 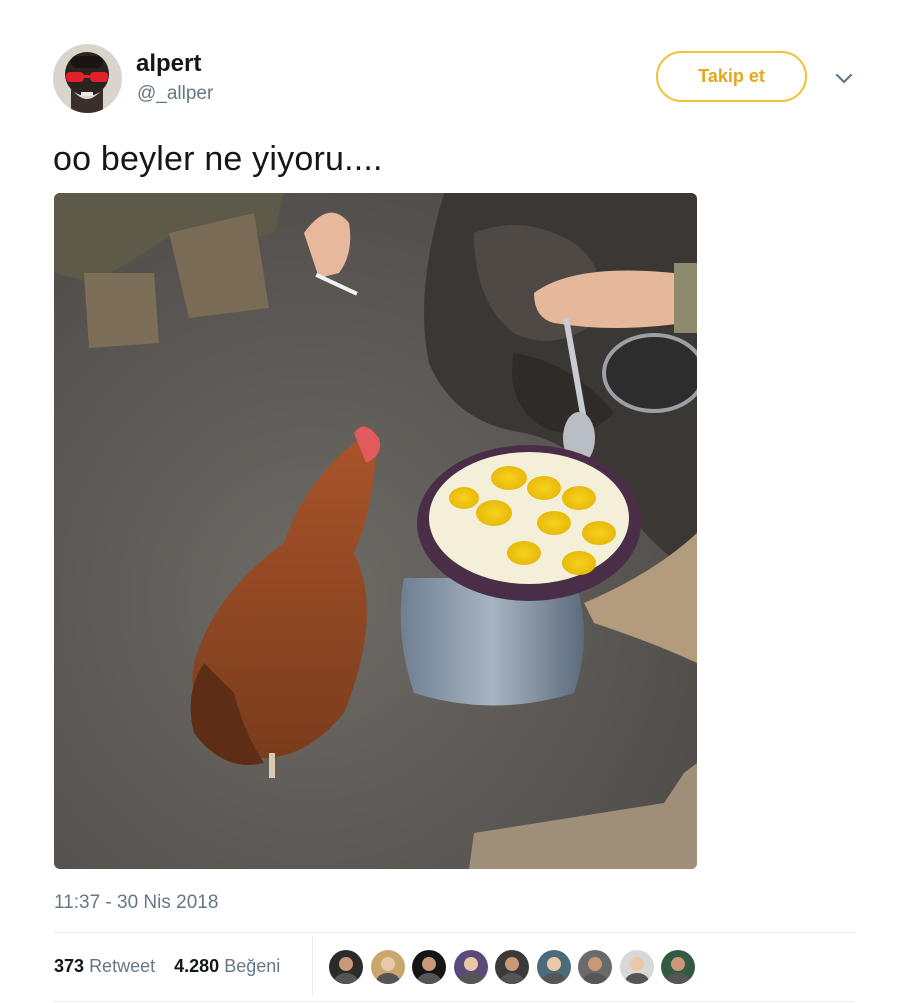 I want to click on likers-list, so click(x=516, y=968).